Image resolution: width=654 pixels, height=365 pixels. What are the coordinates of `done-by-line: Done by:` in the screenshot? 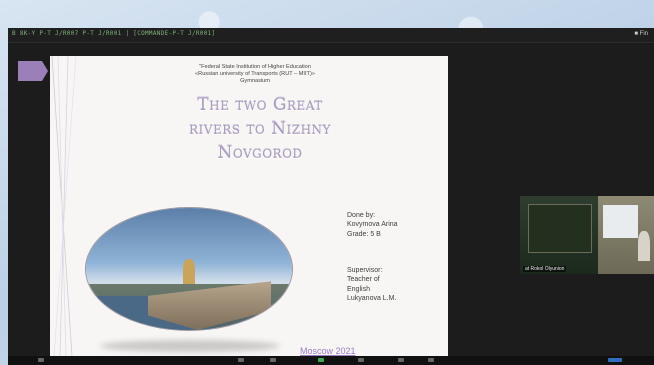 It's located at (361, 215).